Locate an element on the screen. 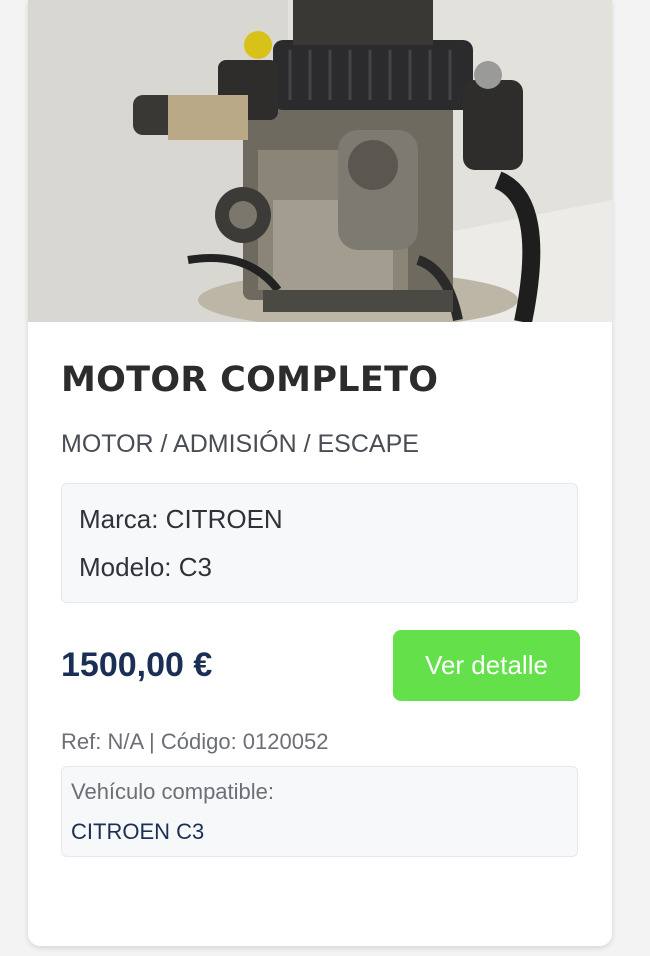 Image resolution: width=650 pixels, height=956 pixels. specs-box: Marca: CITROEN Modelo: C3 is located at coordinates (319, 543).